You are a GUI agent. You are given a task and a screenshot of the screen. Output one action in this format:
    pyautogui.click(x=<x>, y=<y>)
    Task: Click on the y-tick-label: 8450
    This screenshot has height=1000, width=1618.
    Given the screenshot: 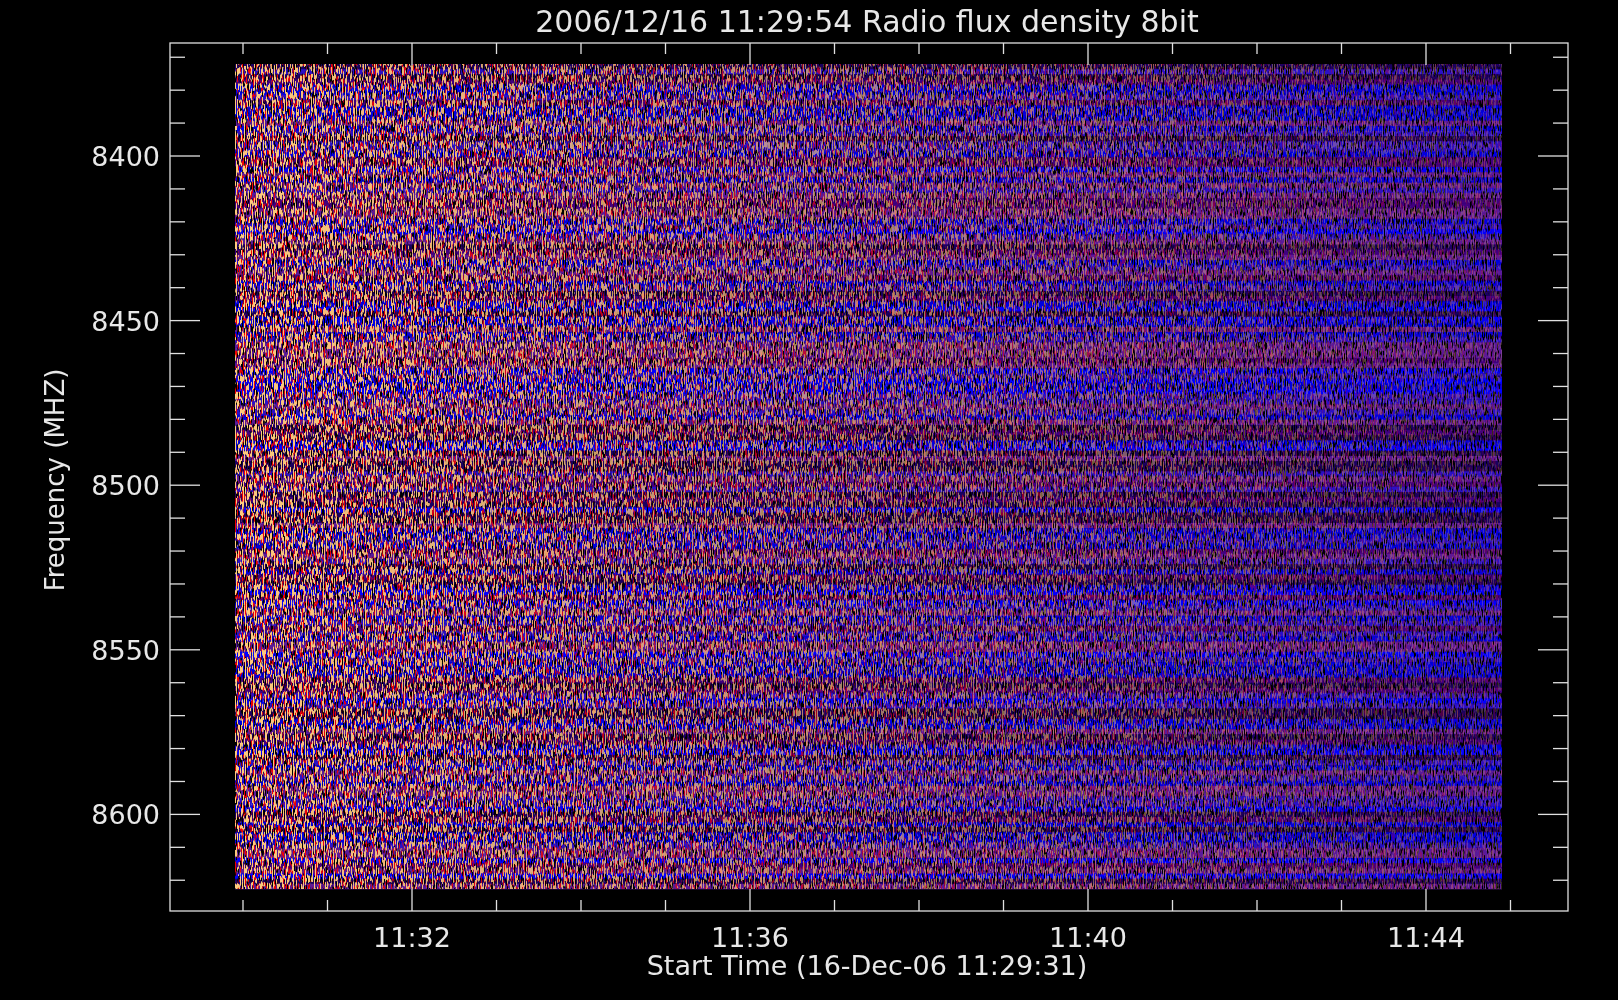 What is the action you would take?
    pyautogui.click(x=125, y=321)
    